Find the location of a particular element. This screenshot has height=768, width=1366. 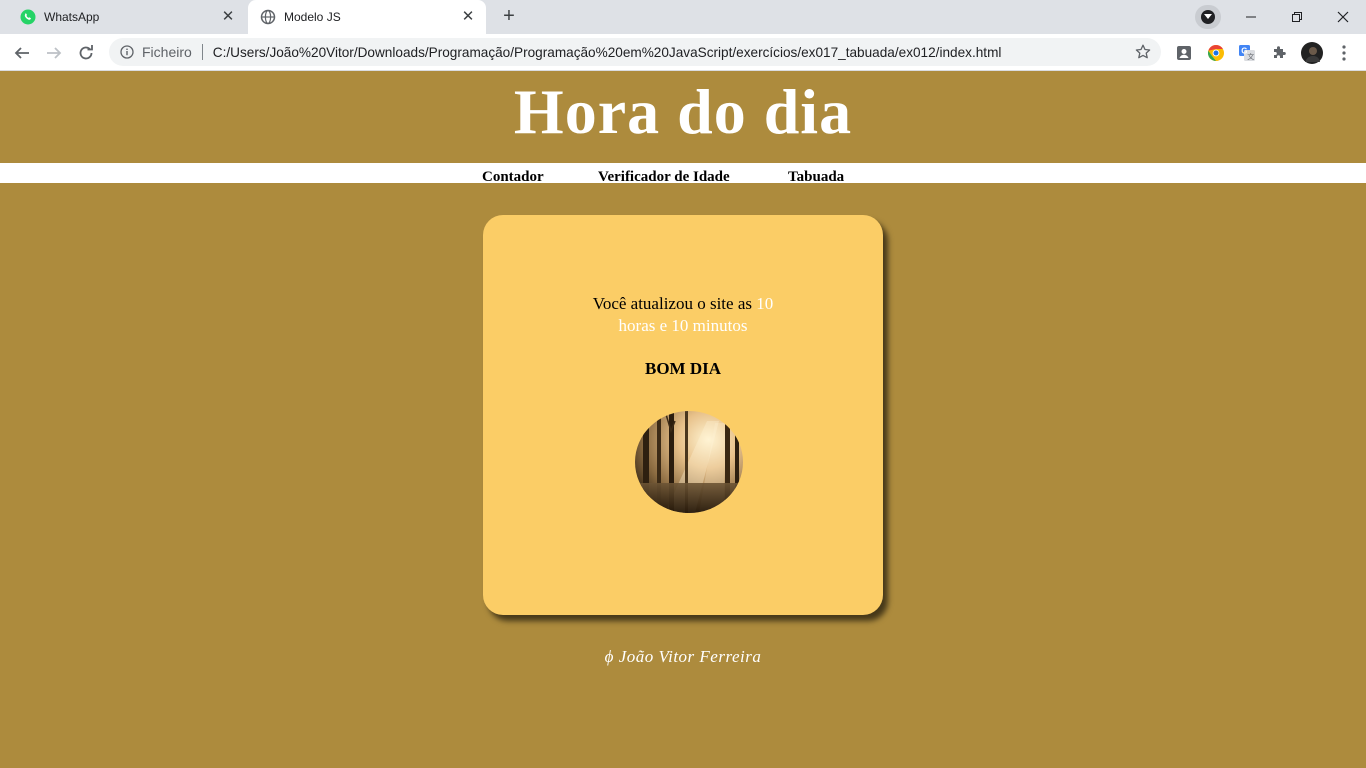

tab-whatsapp: WhatsApp ✕ is located at coordinates (127, 17).